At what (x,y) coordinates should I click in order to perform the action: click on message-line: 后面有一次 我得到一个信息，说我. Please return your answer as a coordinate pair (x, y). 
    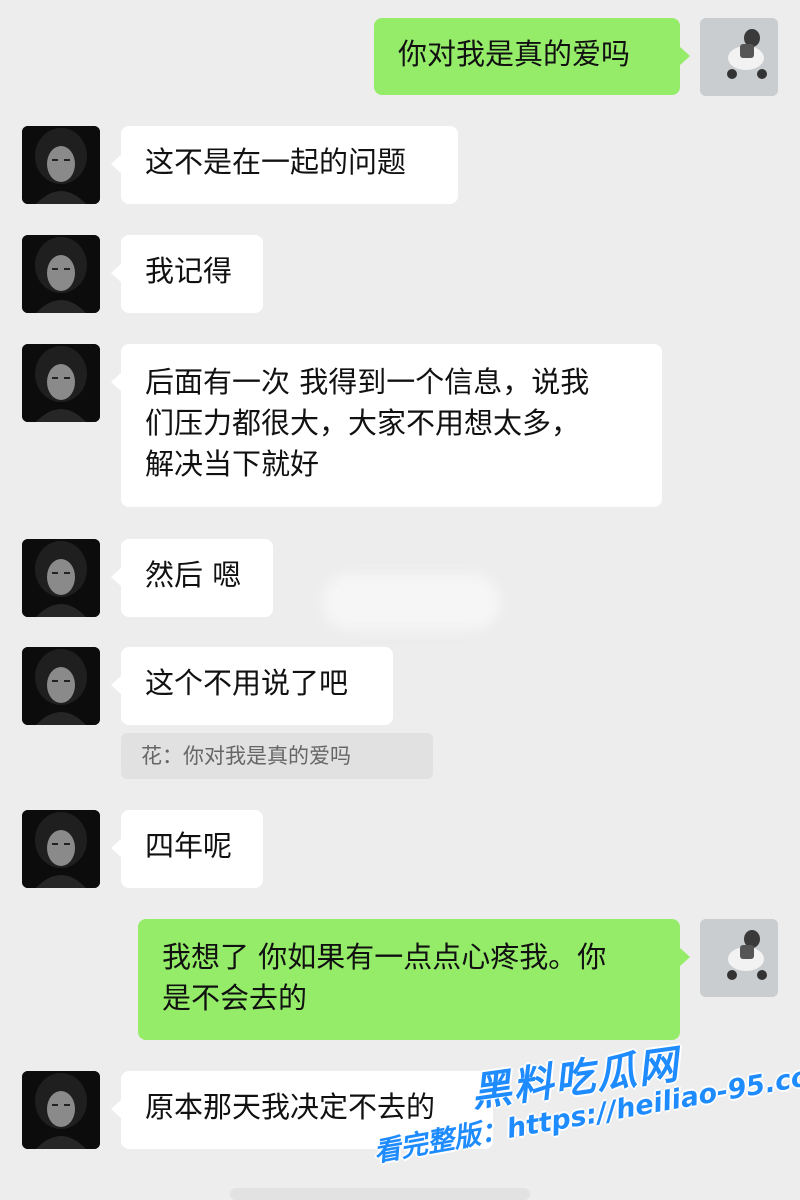
    Looking at the image, I should click on (367, 382).